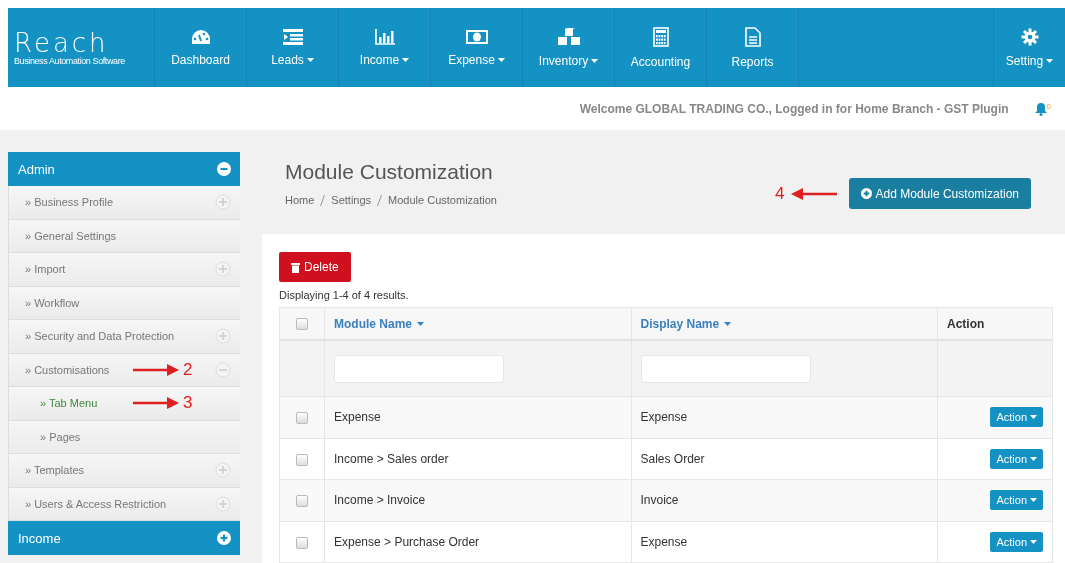 The height and width of the screenshot is (563, 1065). Describe the element at coordinates (752, 36) in the screenshot. I see `document-icon` at that location.